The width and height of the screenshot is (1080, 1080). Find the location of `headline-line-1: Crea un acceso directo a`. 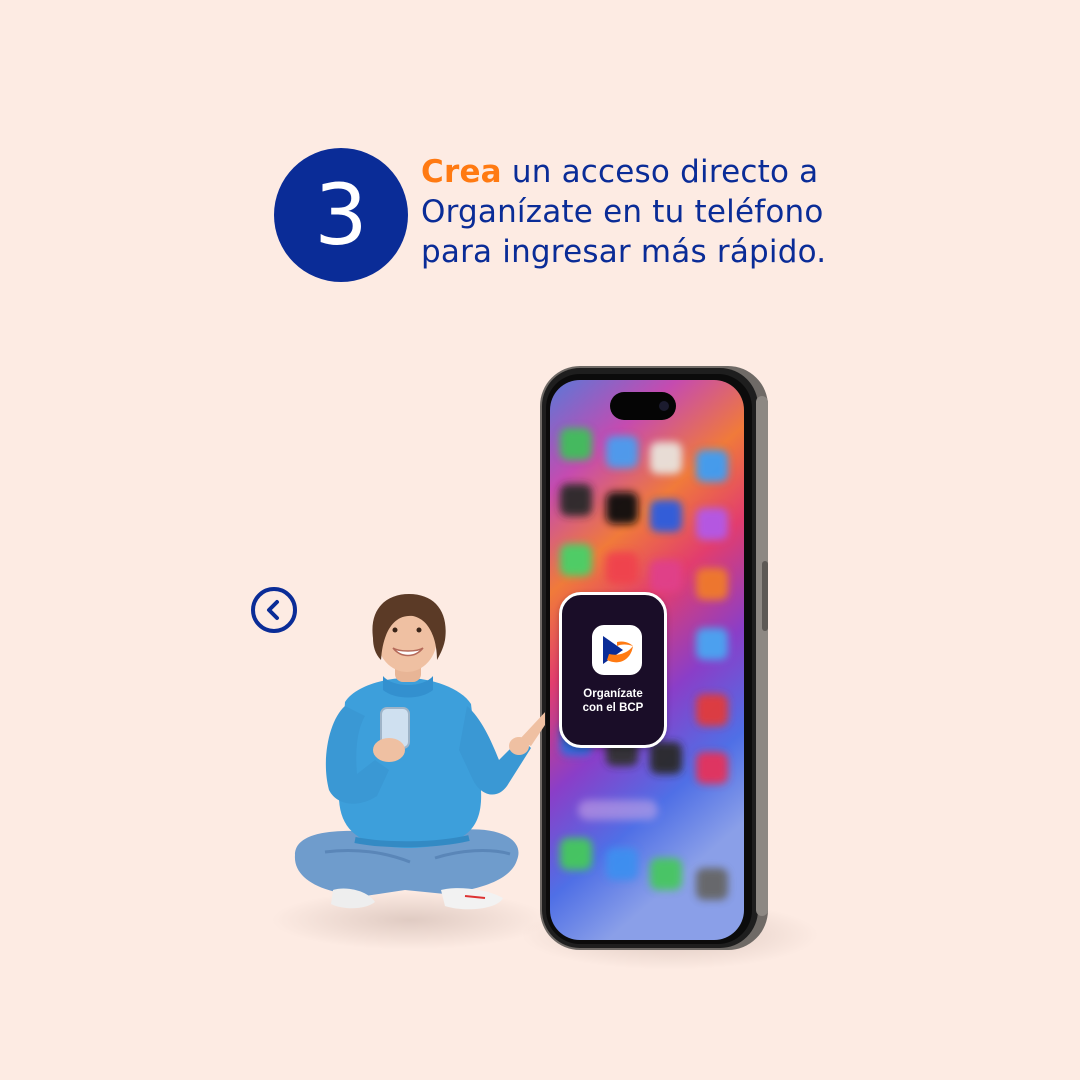

headline-line-1: Crea un acceso directo a is located at coordinates (631, 172).